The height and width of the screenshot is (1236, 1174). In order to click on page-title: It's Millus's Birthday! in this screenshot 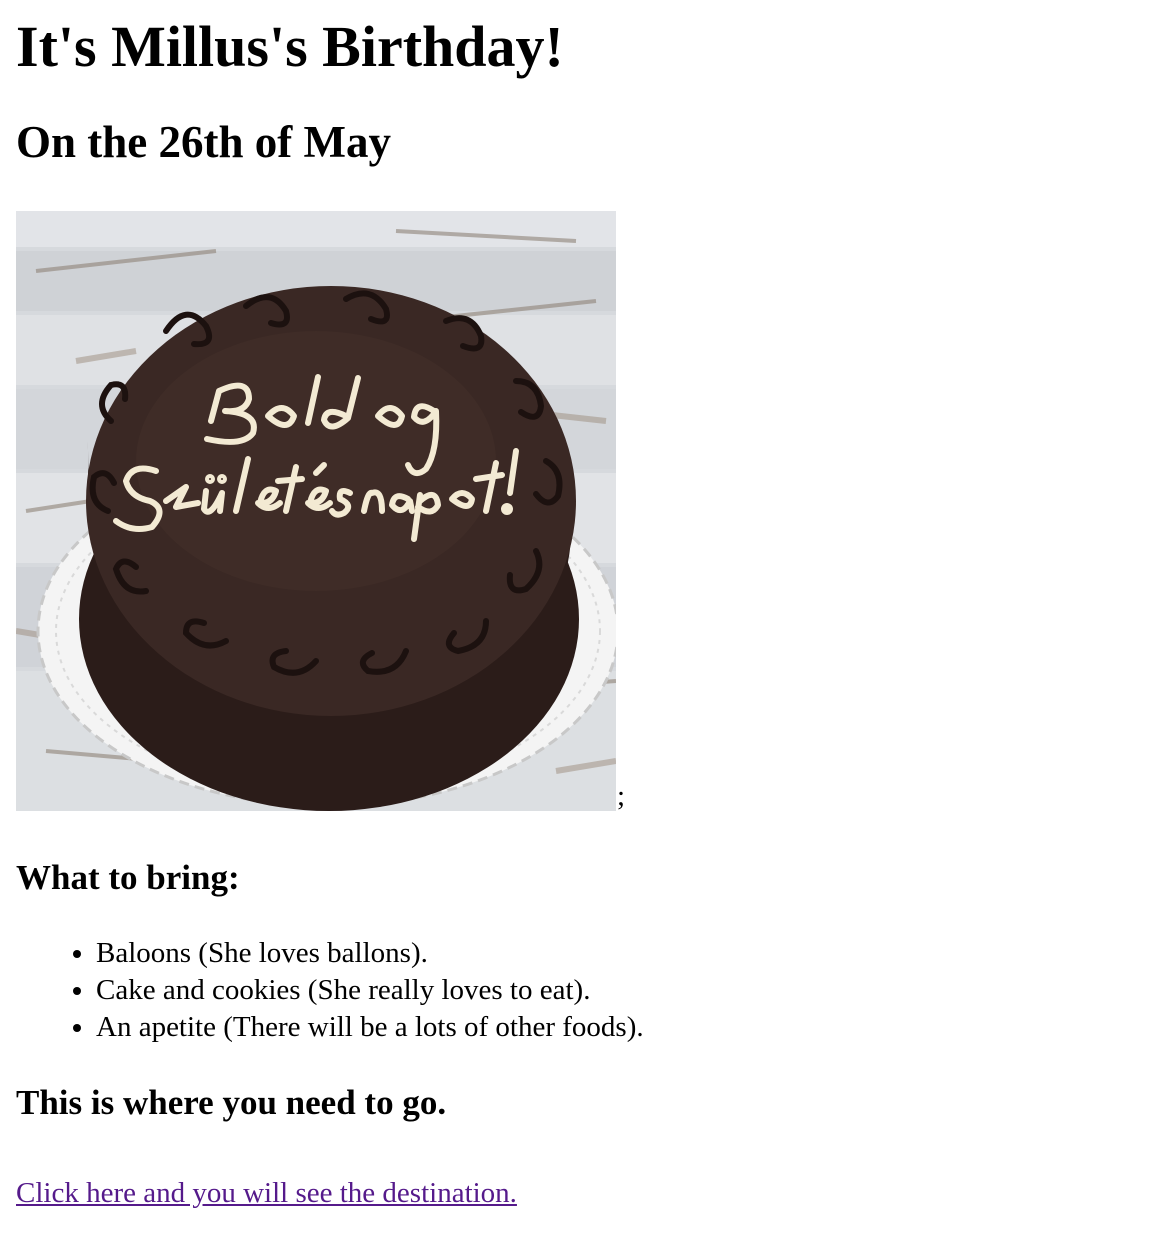, I will do `click(290, 46)`.